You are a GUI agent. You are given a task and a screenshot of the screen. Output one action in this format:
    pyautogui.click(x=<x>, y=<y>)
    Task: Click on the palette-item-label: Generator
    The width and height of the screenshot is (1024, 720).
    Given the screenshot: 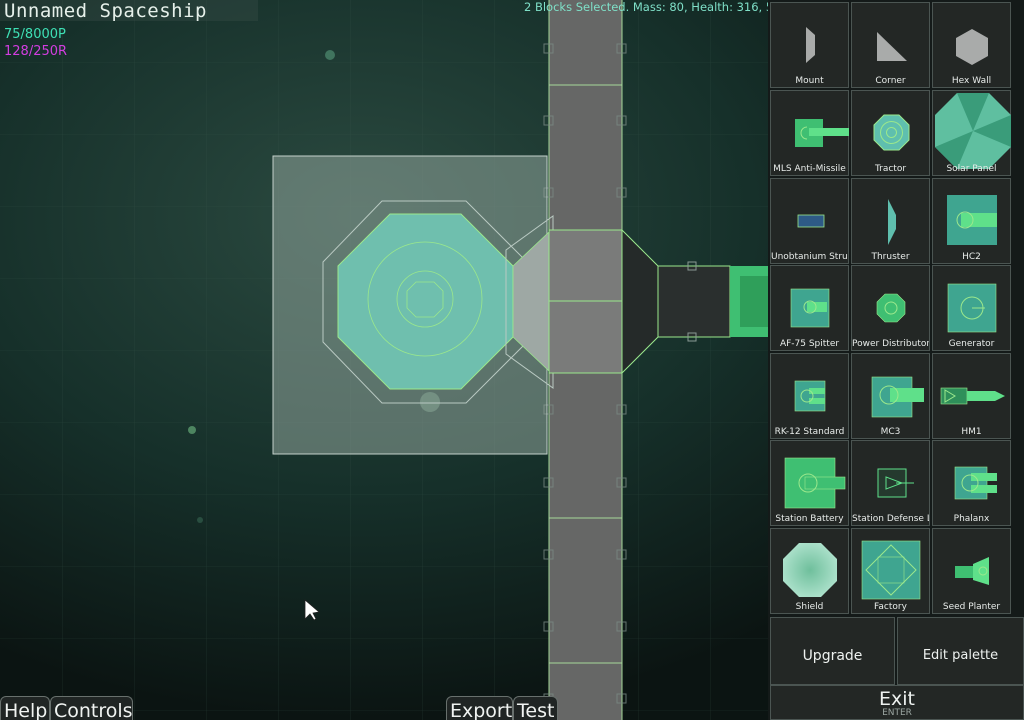 What is the action you would take?
    pyautogui.click(x=971, y=344)
    